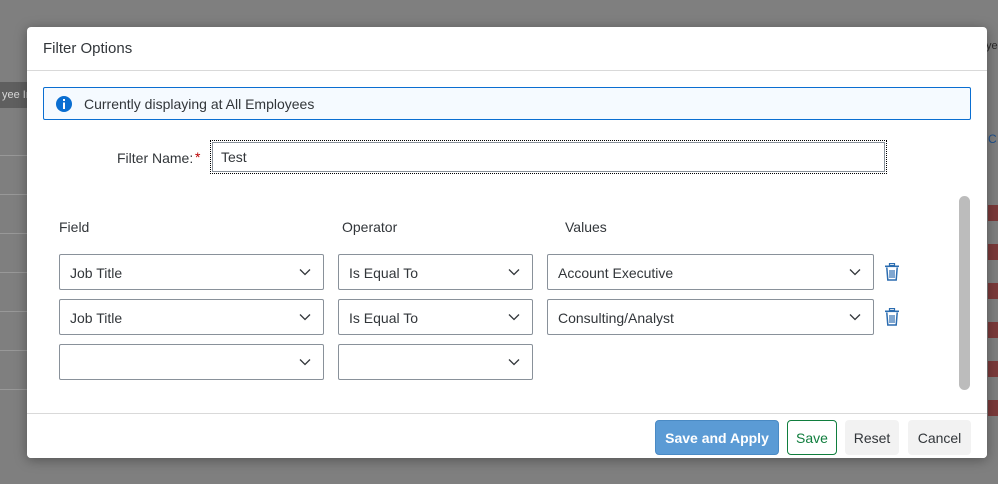 The image size is (998, 484). Describe the element at coordinates (717, 437) in the screenshot. I see `save-and-apply-button: Save and Apply` at that location.